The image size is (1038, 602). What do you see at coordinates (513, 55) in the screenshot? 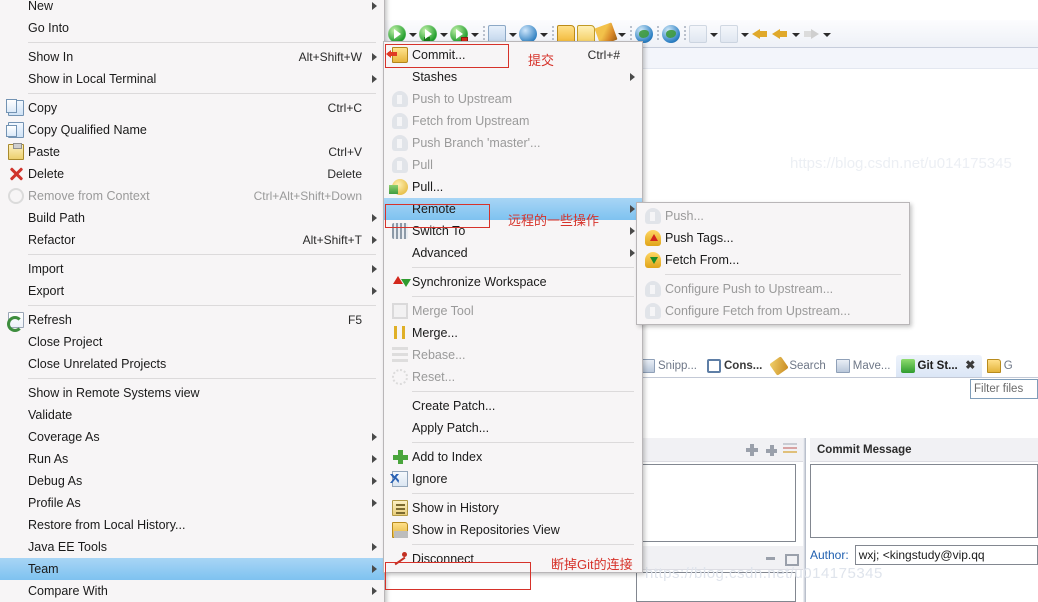
I see `menu-item-commit: Commit... Ctrl+#` at bounding box center [513, 55].